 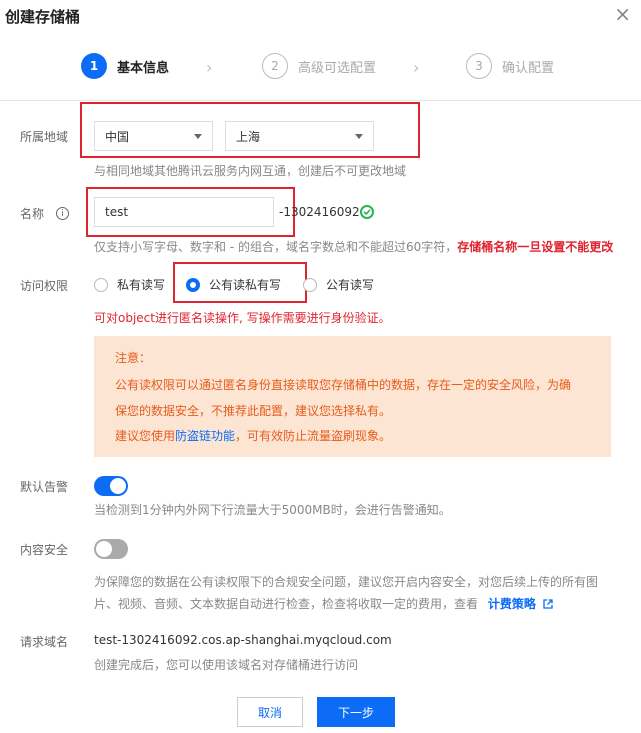 I want to click on name-warning: 存储桶名称一旦设置不能更改, so click(x=535, y=247).